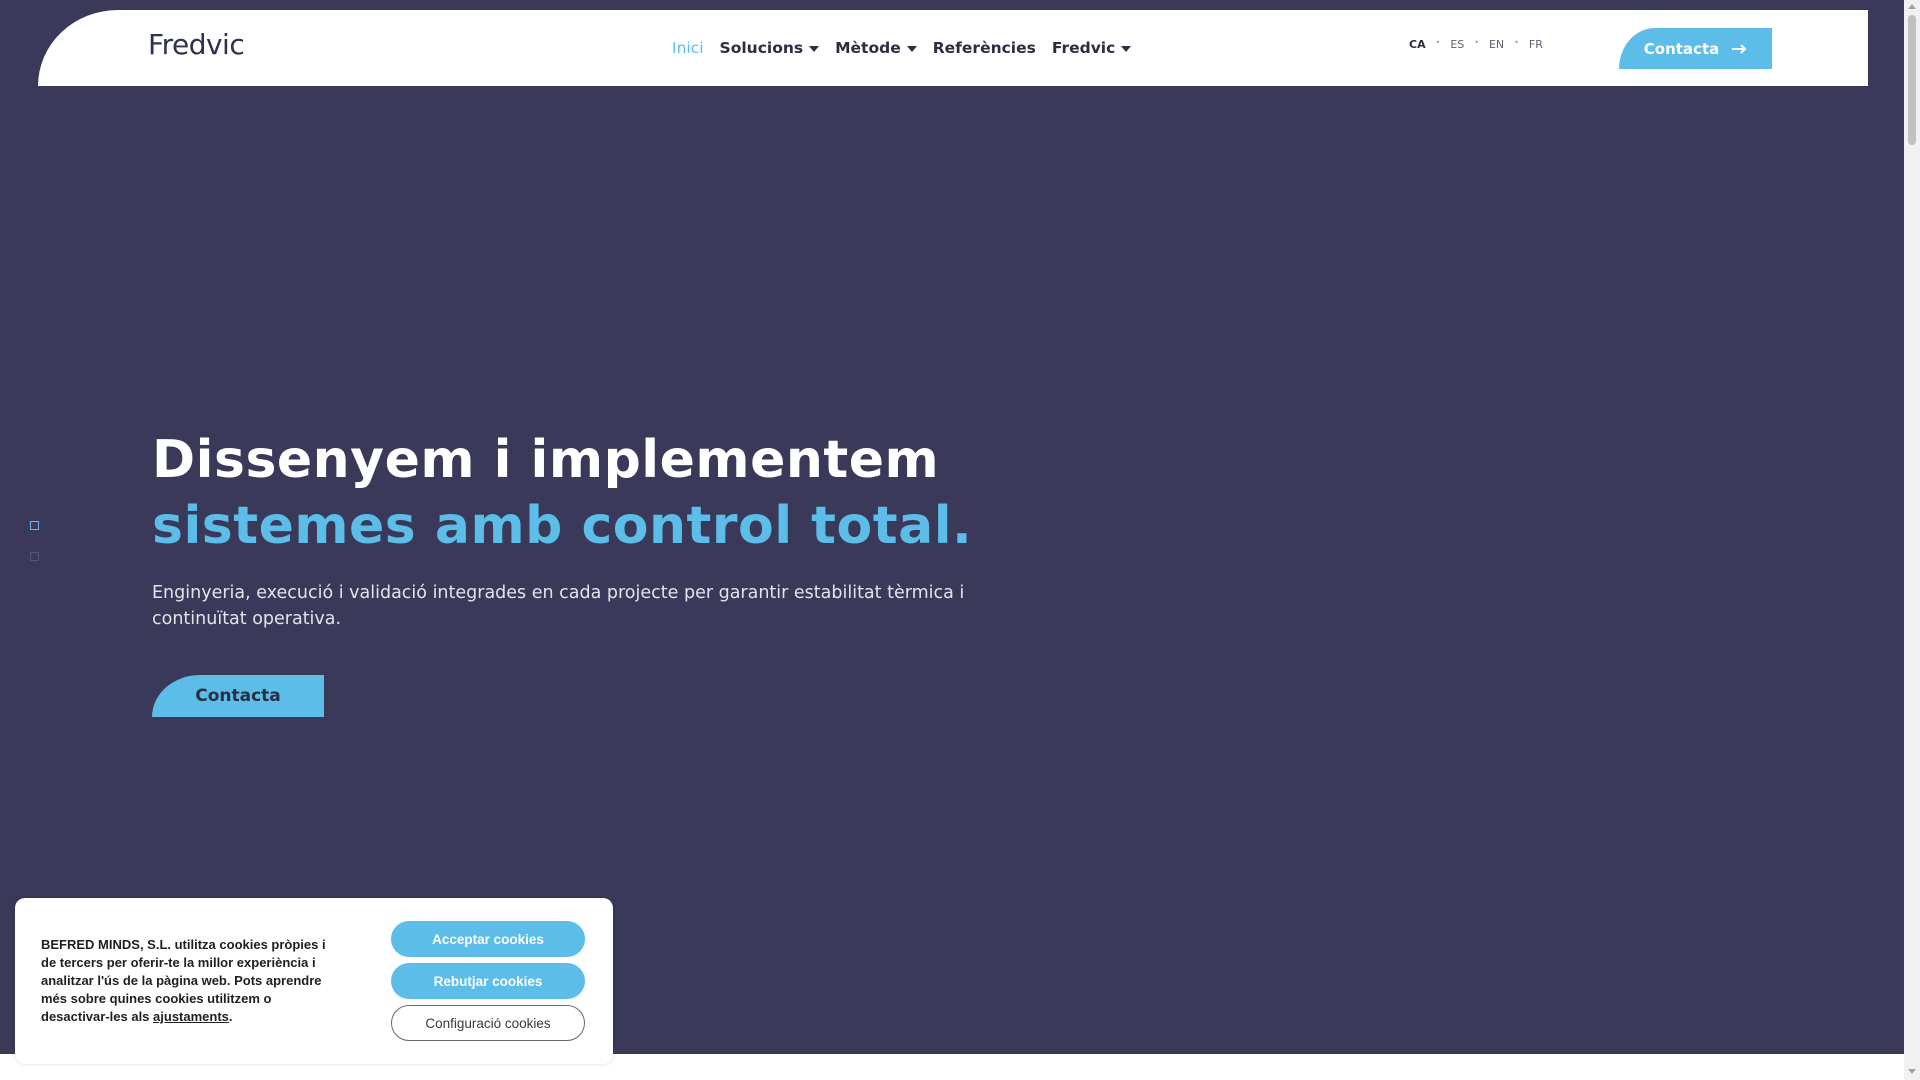 The width and height of the screenshot is (1920, 1080). Describe the element at coordinates (1912, 1071) in the screenshot. I see `scroll-down-icon` at that location.